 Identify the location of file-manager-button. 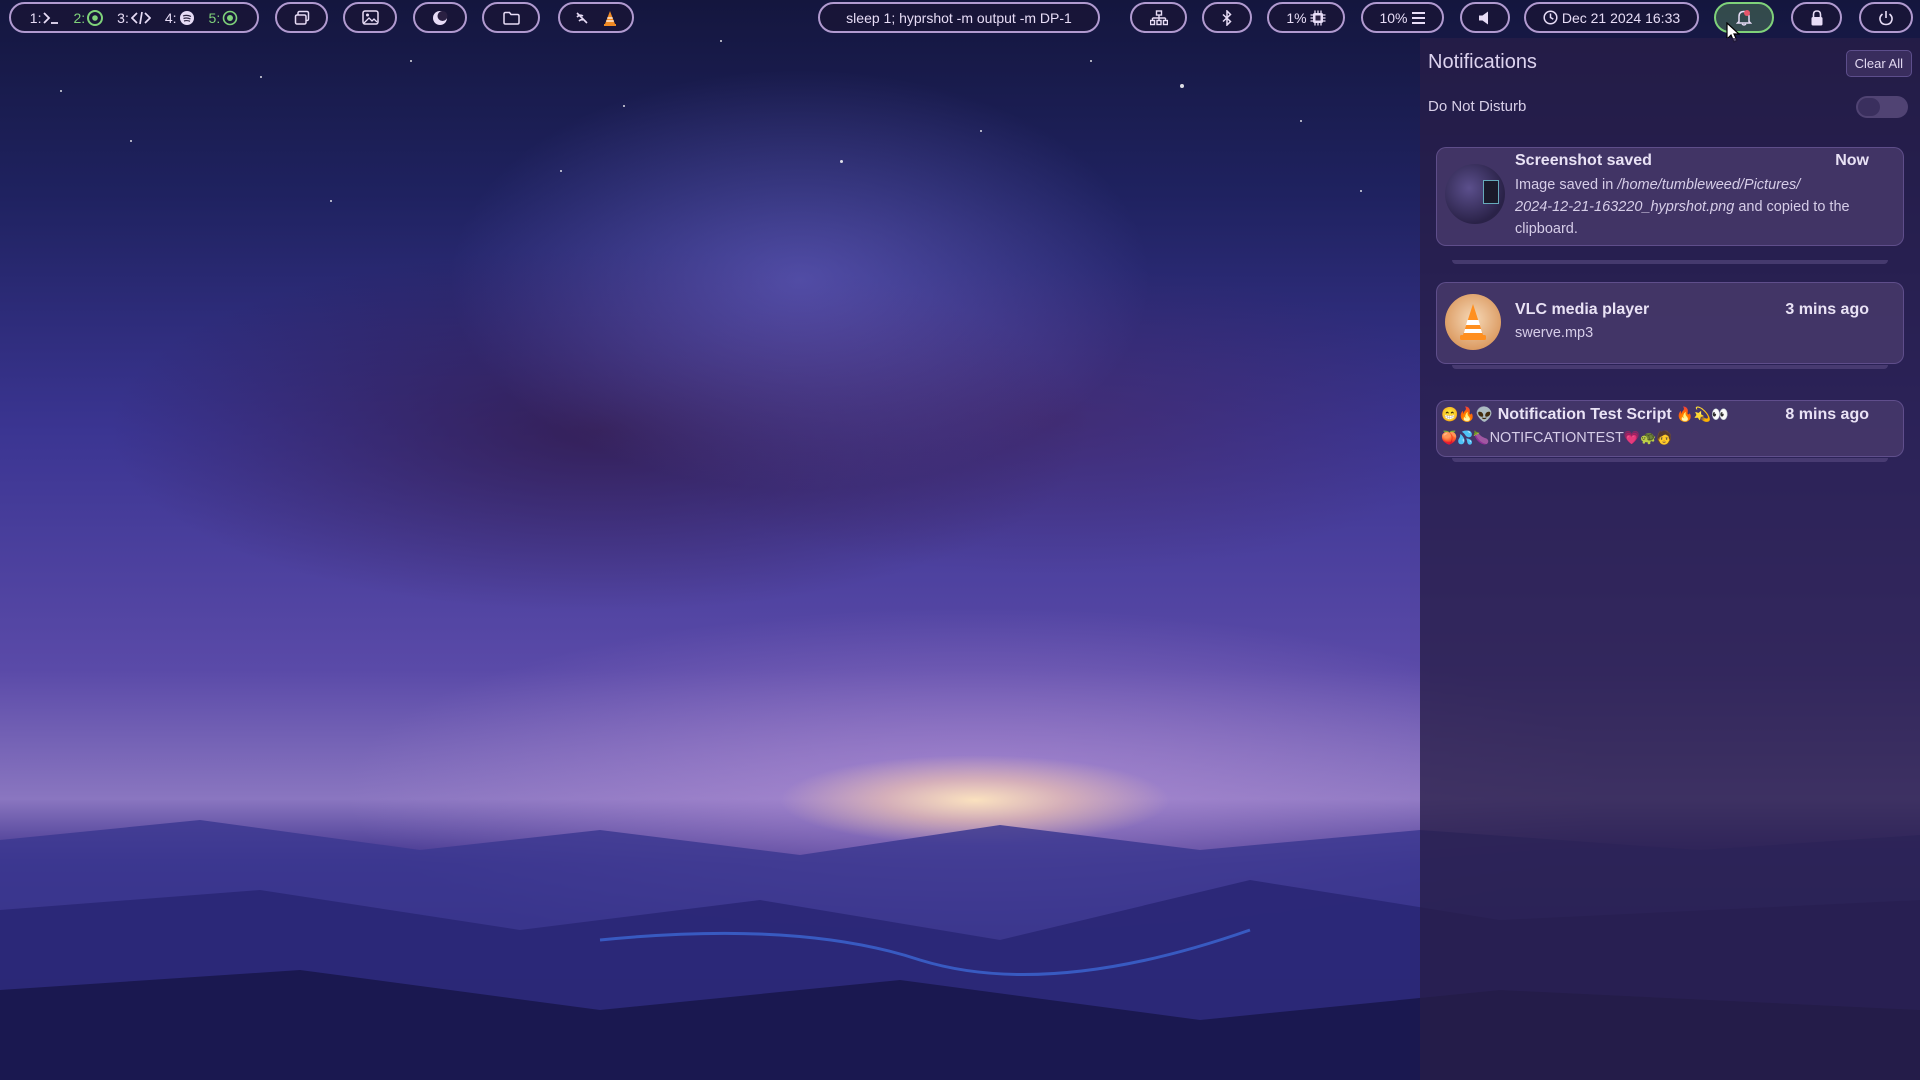
(511, 17).